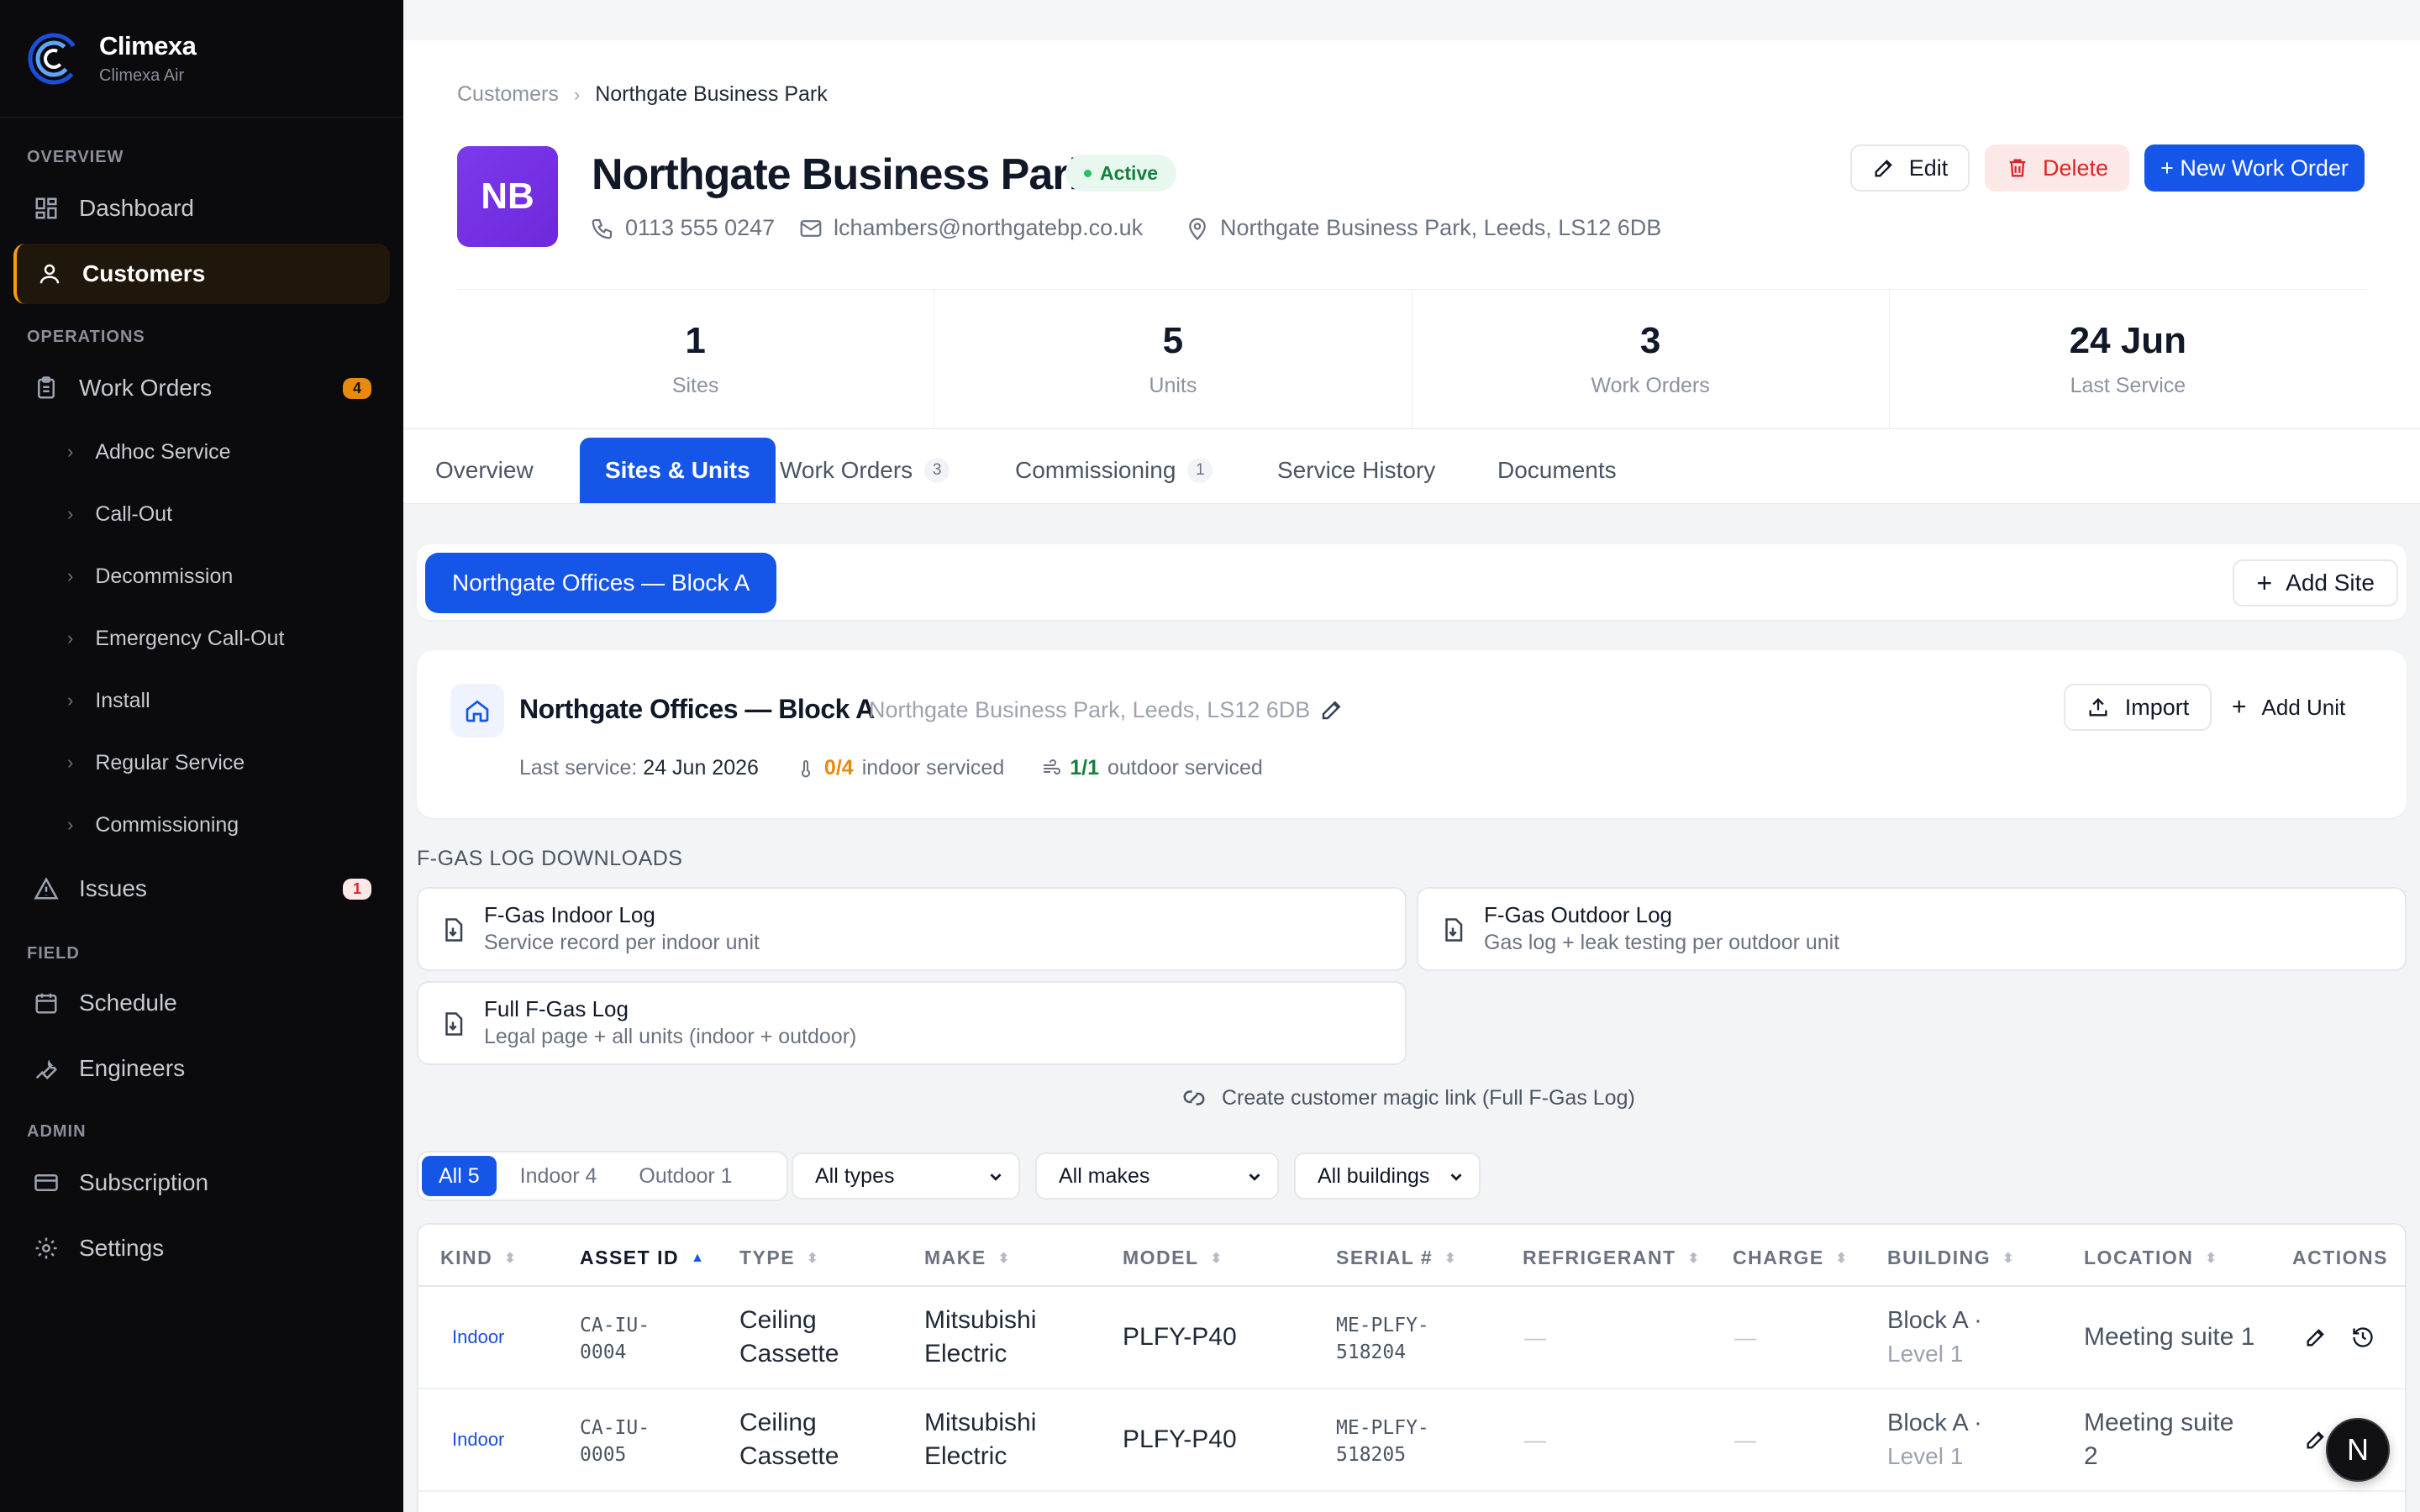 The width and height of the screenshot is (2420, 1512). I want to click on column-header-label: CHARGE, so click(1779, 1257).